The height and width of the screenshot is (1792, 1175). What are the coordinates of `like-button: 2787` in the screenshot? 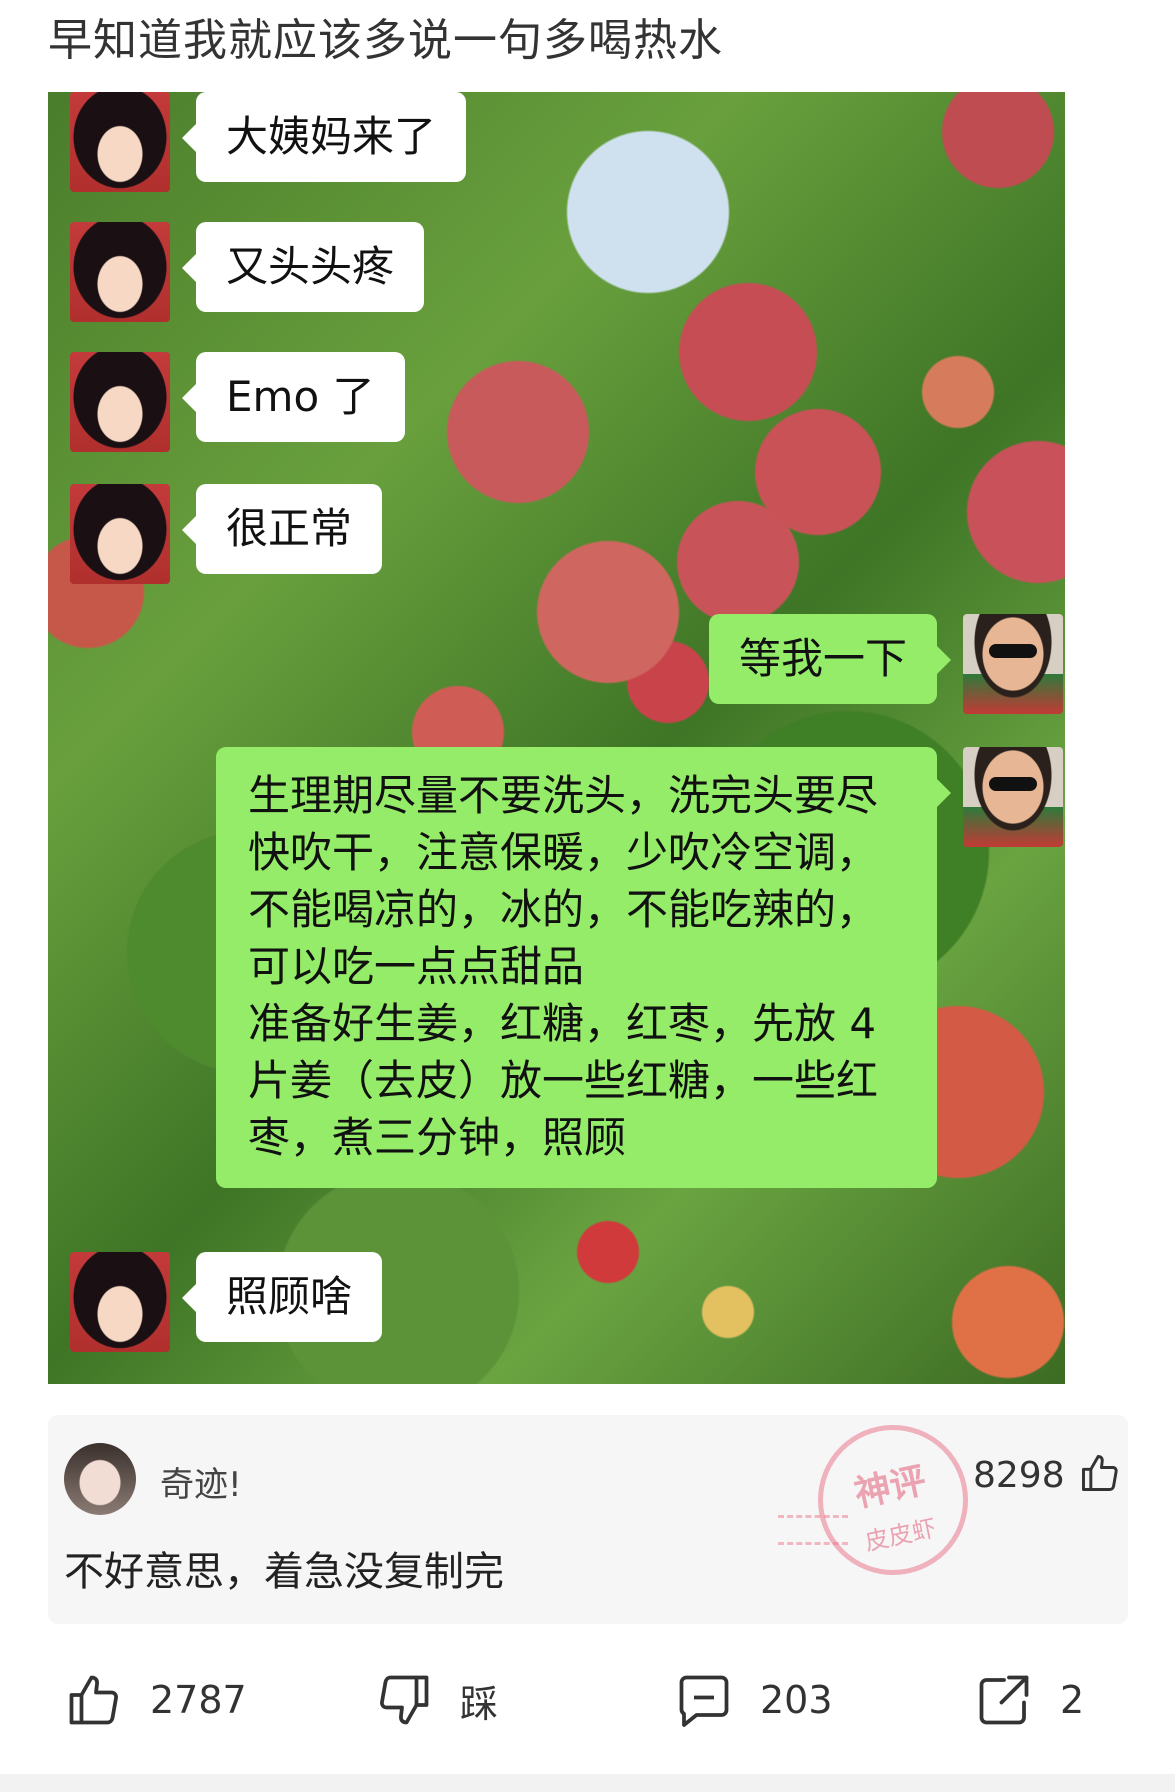 It's located at (155, 1700).